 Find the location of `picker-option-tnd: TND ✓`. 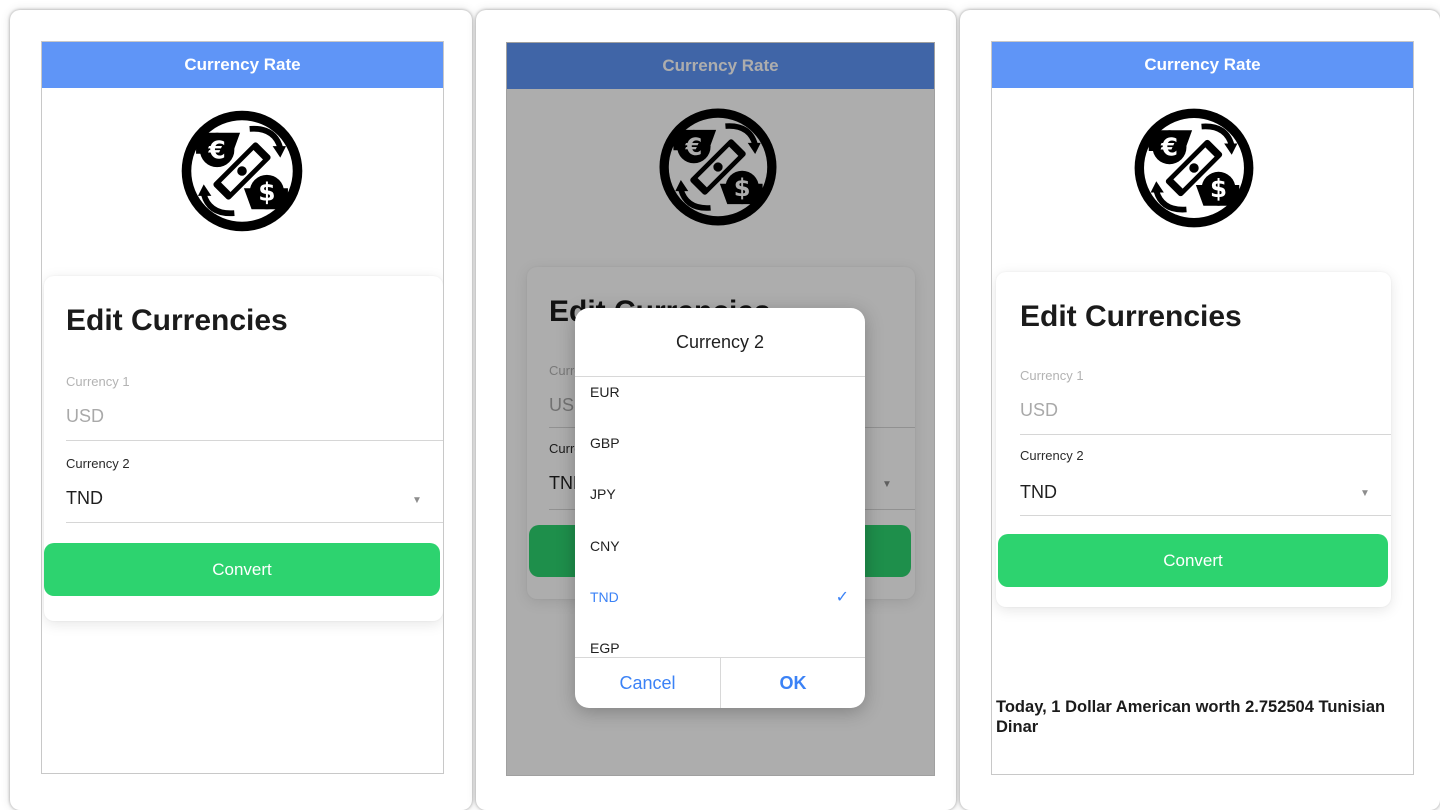

picker-option-tnd: TND ✓ is located at coordinates (720, 597).